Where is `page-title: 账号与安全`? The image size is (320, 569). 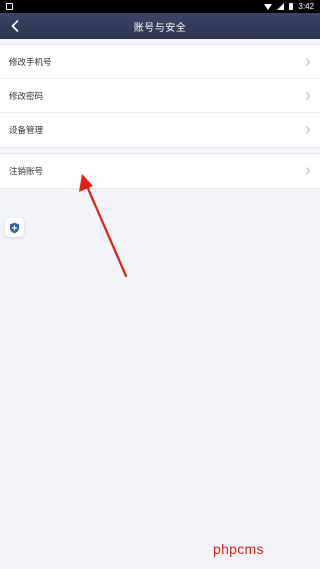
page-title: 账号与安全 is located at coordinates (160, 28).